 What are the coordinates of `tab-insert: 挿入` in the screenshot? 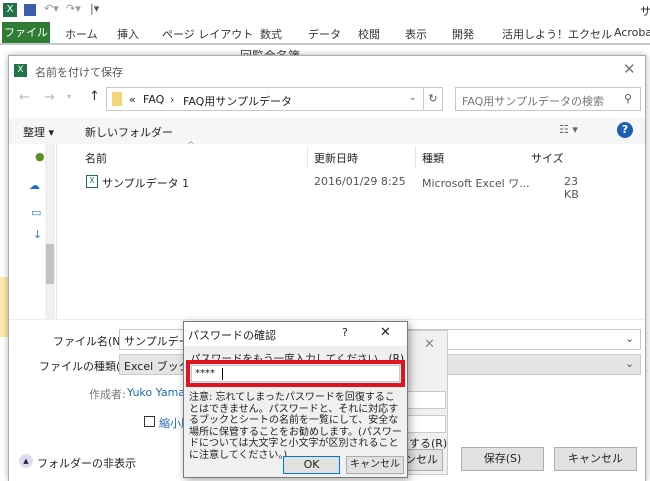 It's located at (128, 34).